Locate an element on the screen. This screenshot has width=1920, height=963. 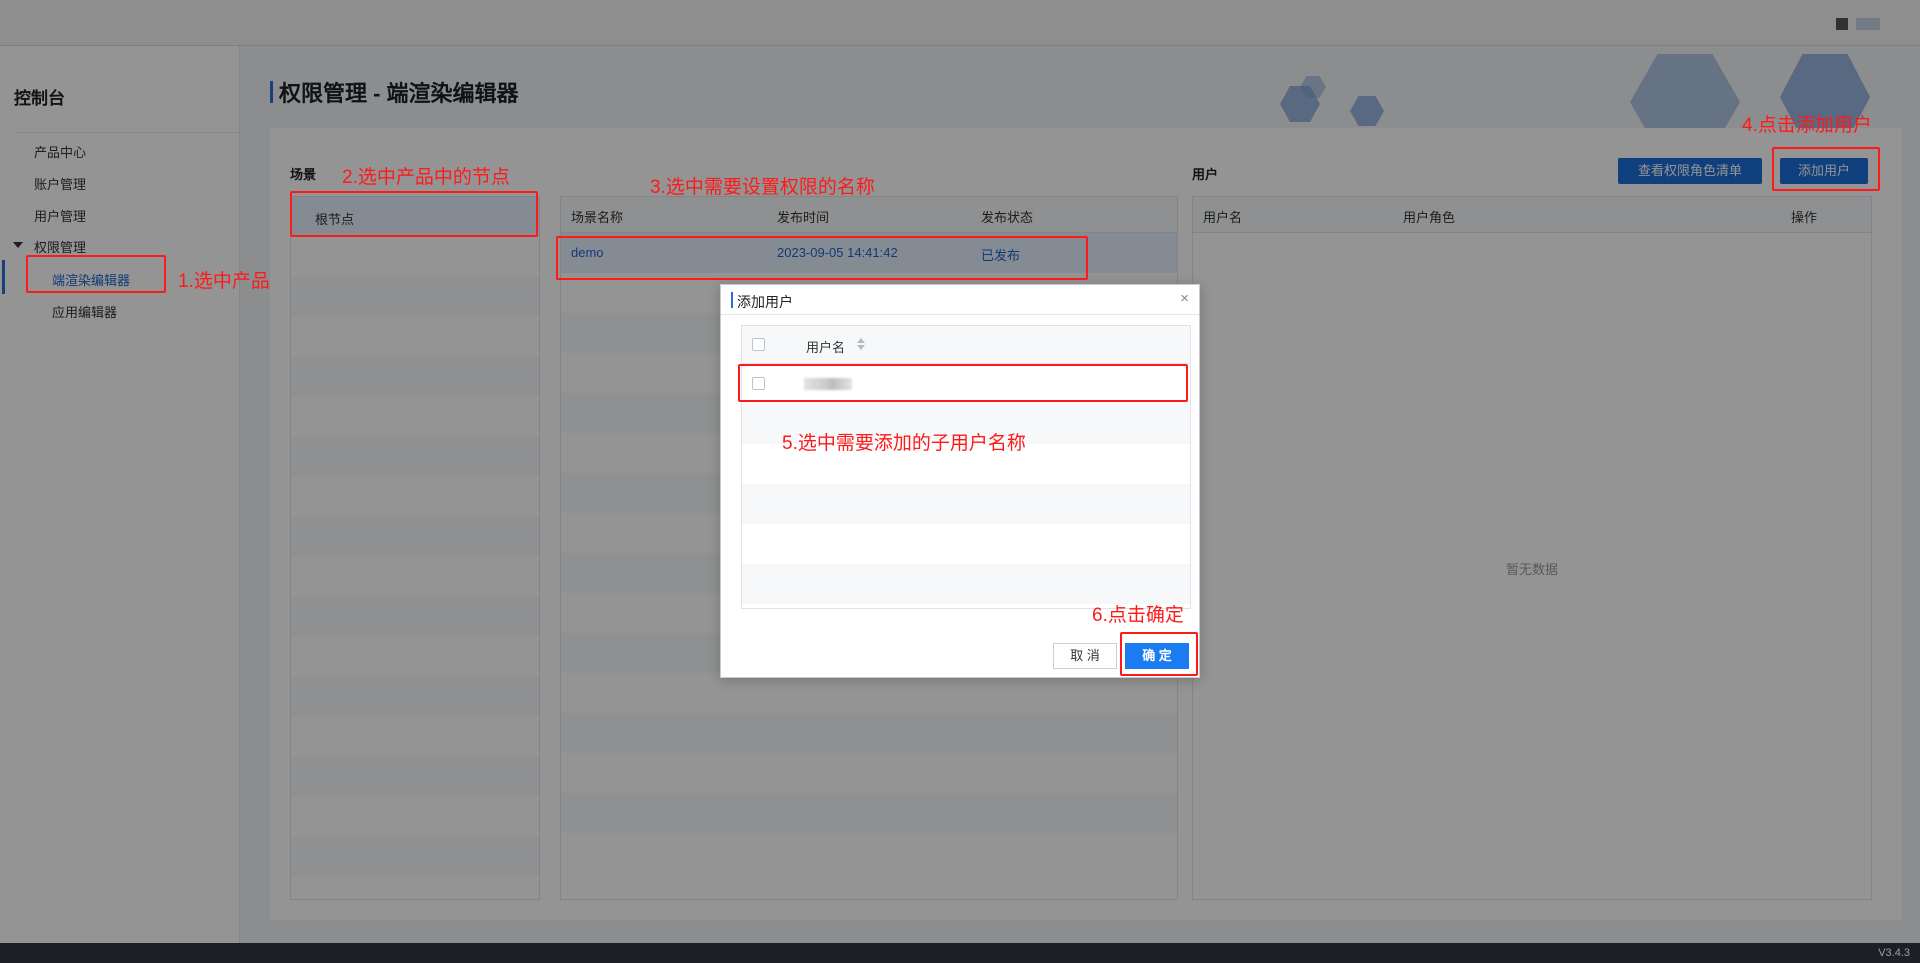
dialog-title: 添加用户 is located at coordinates (765, 302).